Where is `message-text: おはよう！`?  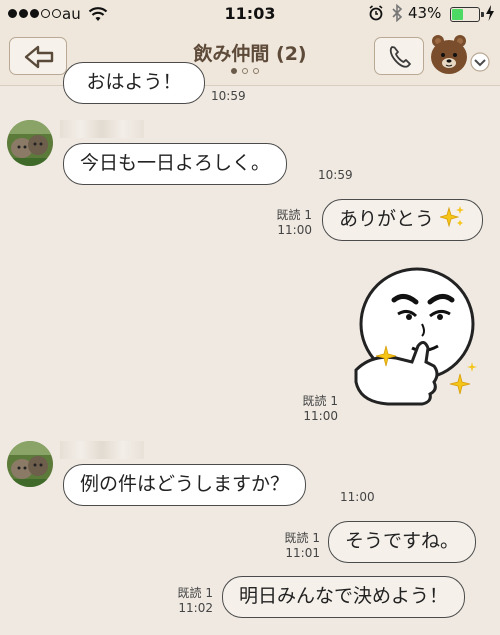
message-text: おはよう！ is located at coordinates (134, 82).